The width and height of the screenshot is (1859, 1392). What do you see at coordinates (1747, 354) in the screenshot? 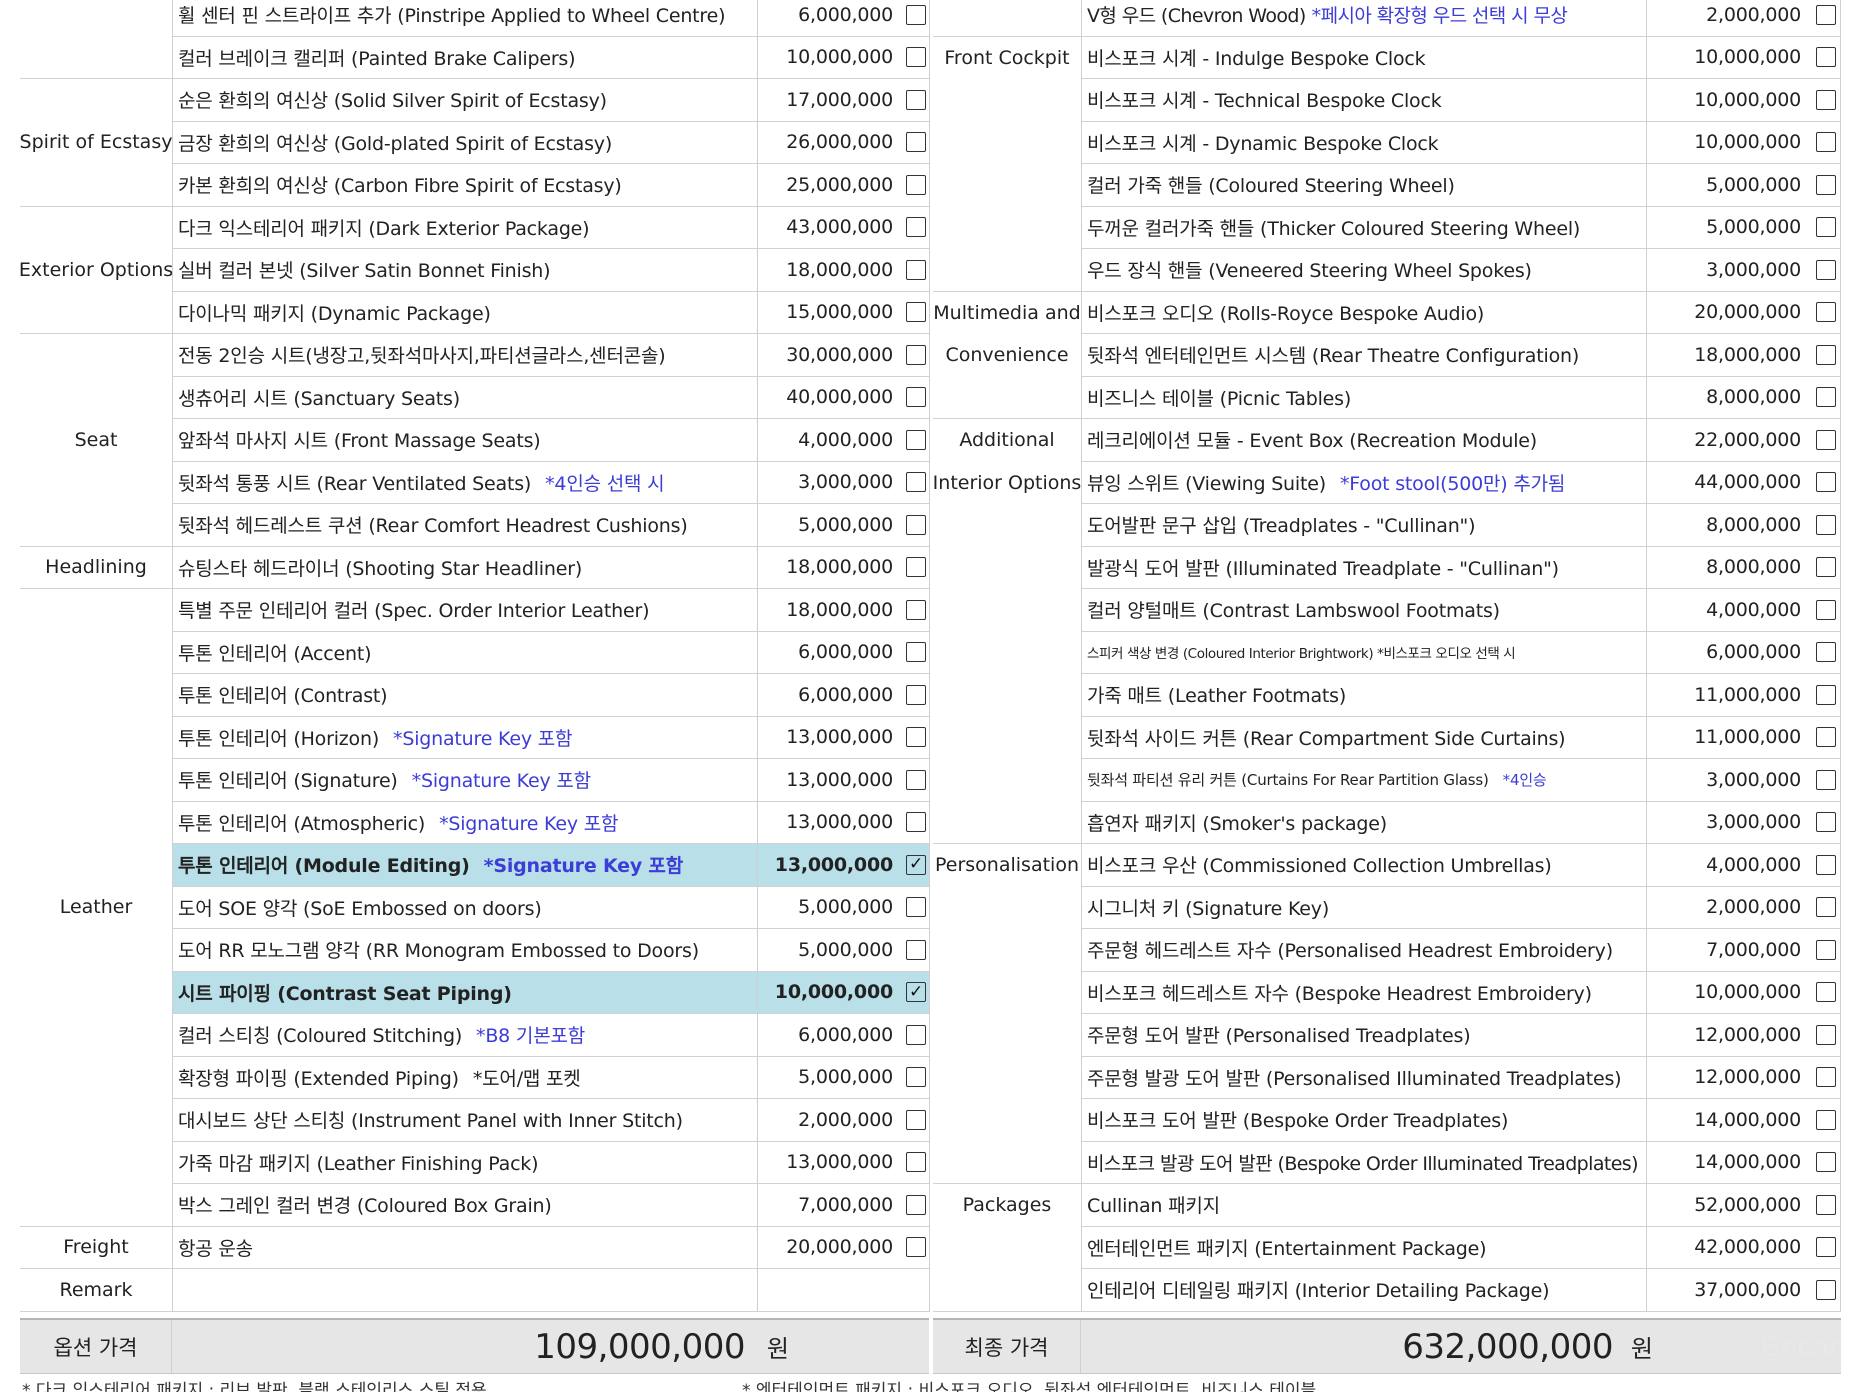
I see `option-price: 18,000,000` at bounding box center [1747, 354].